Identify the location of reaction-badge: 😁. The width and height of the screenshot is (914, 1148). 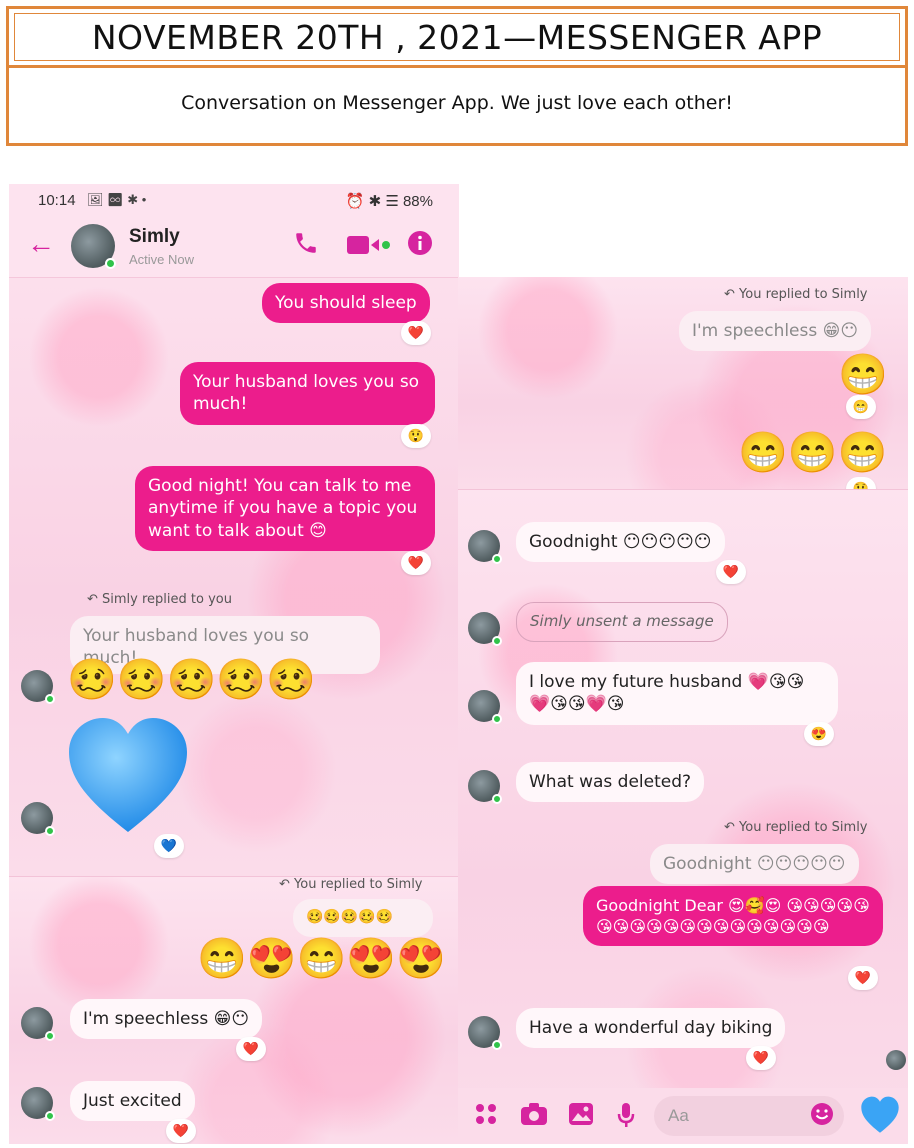
(861, 407).